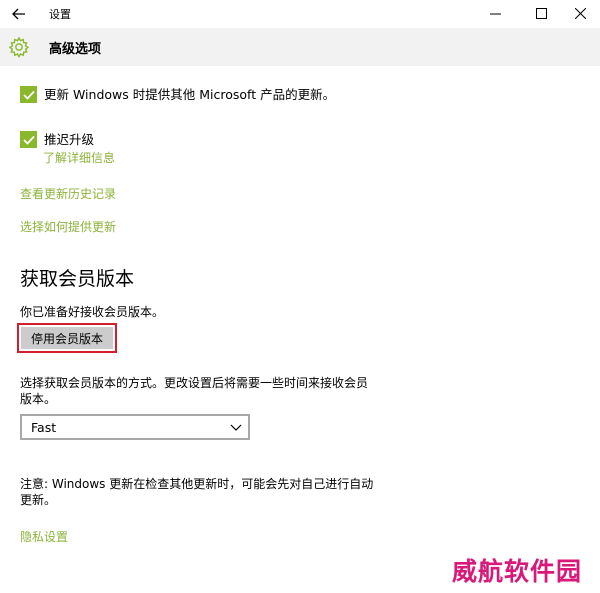  I want to click on gear-icon, so click(19, 47).